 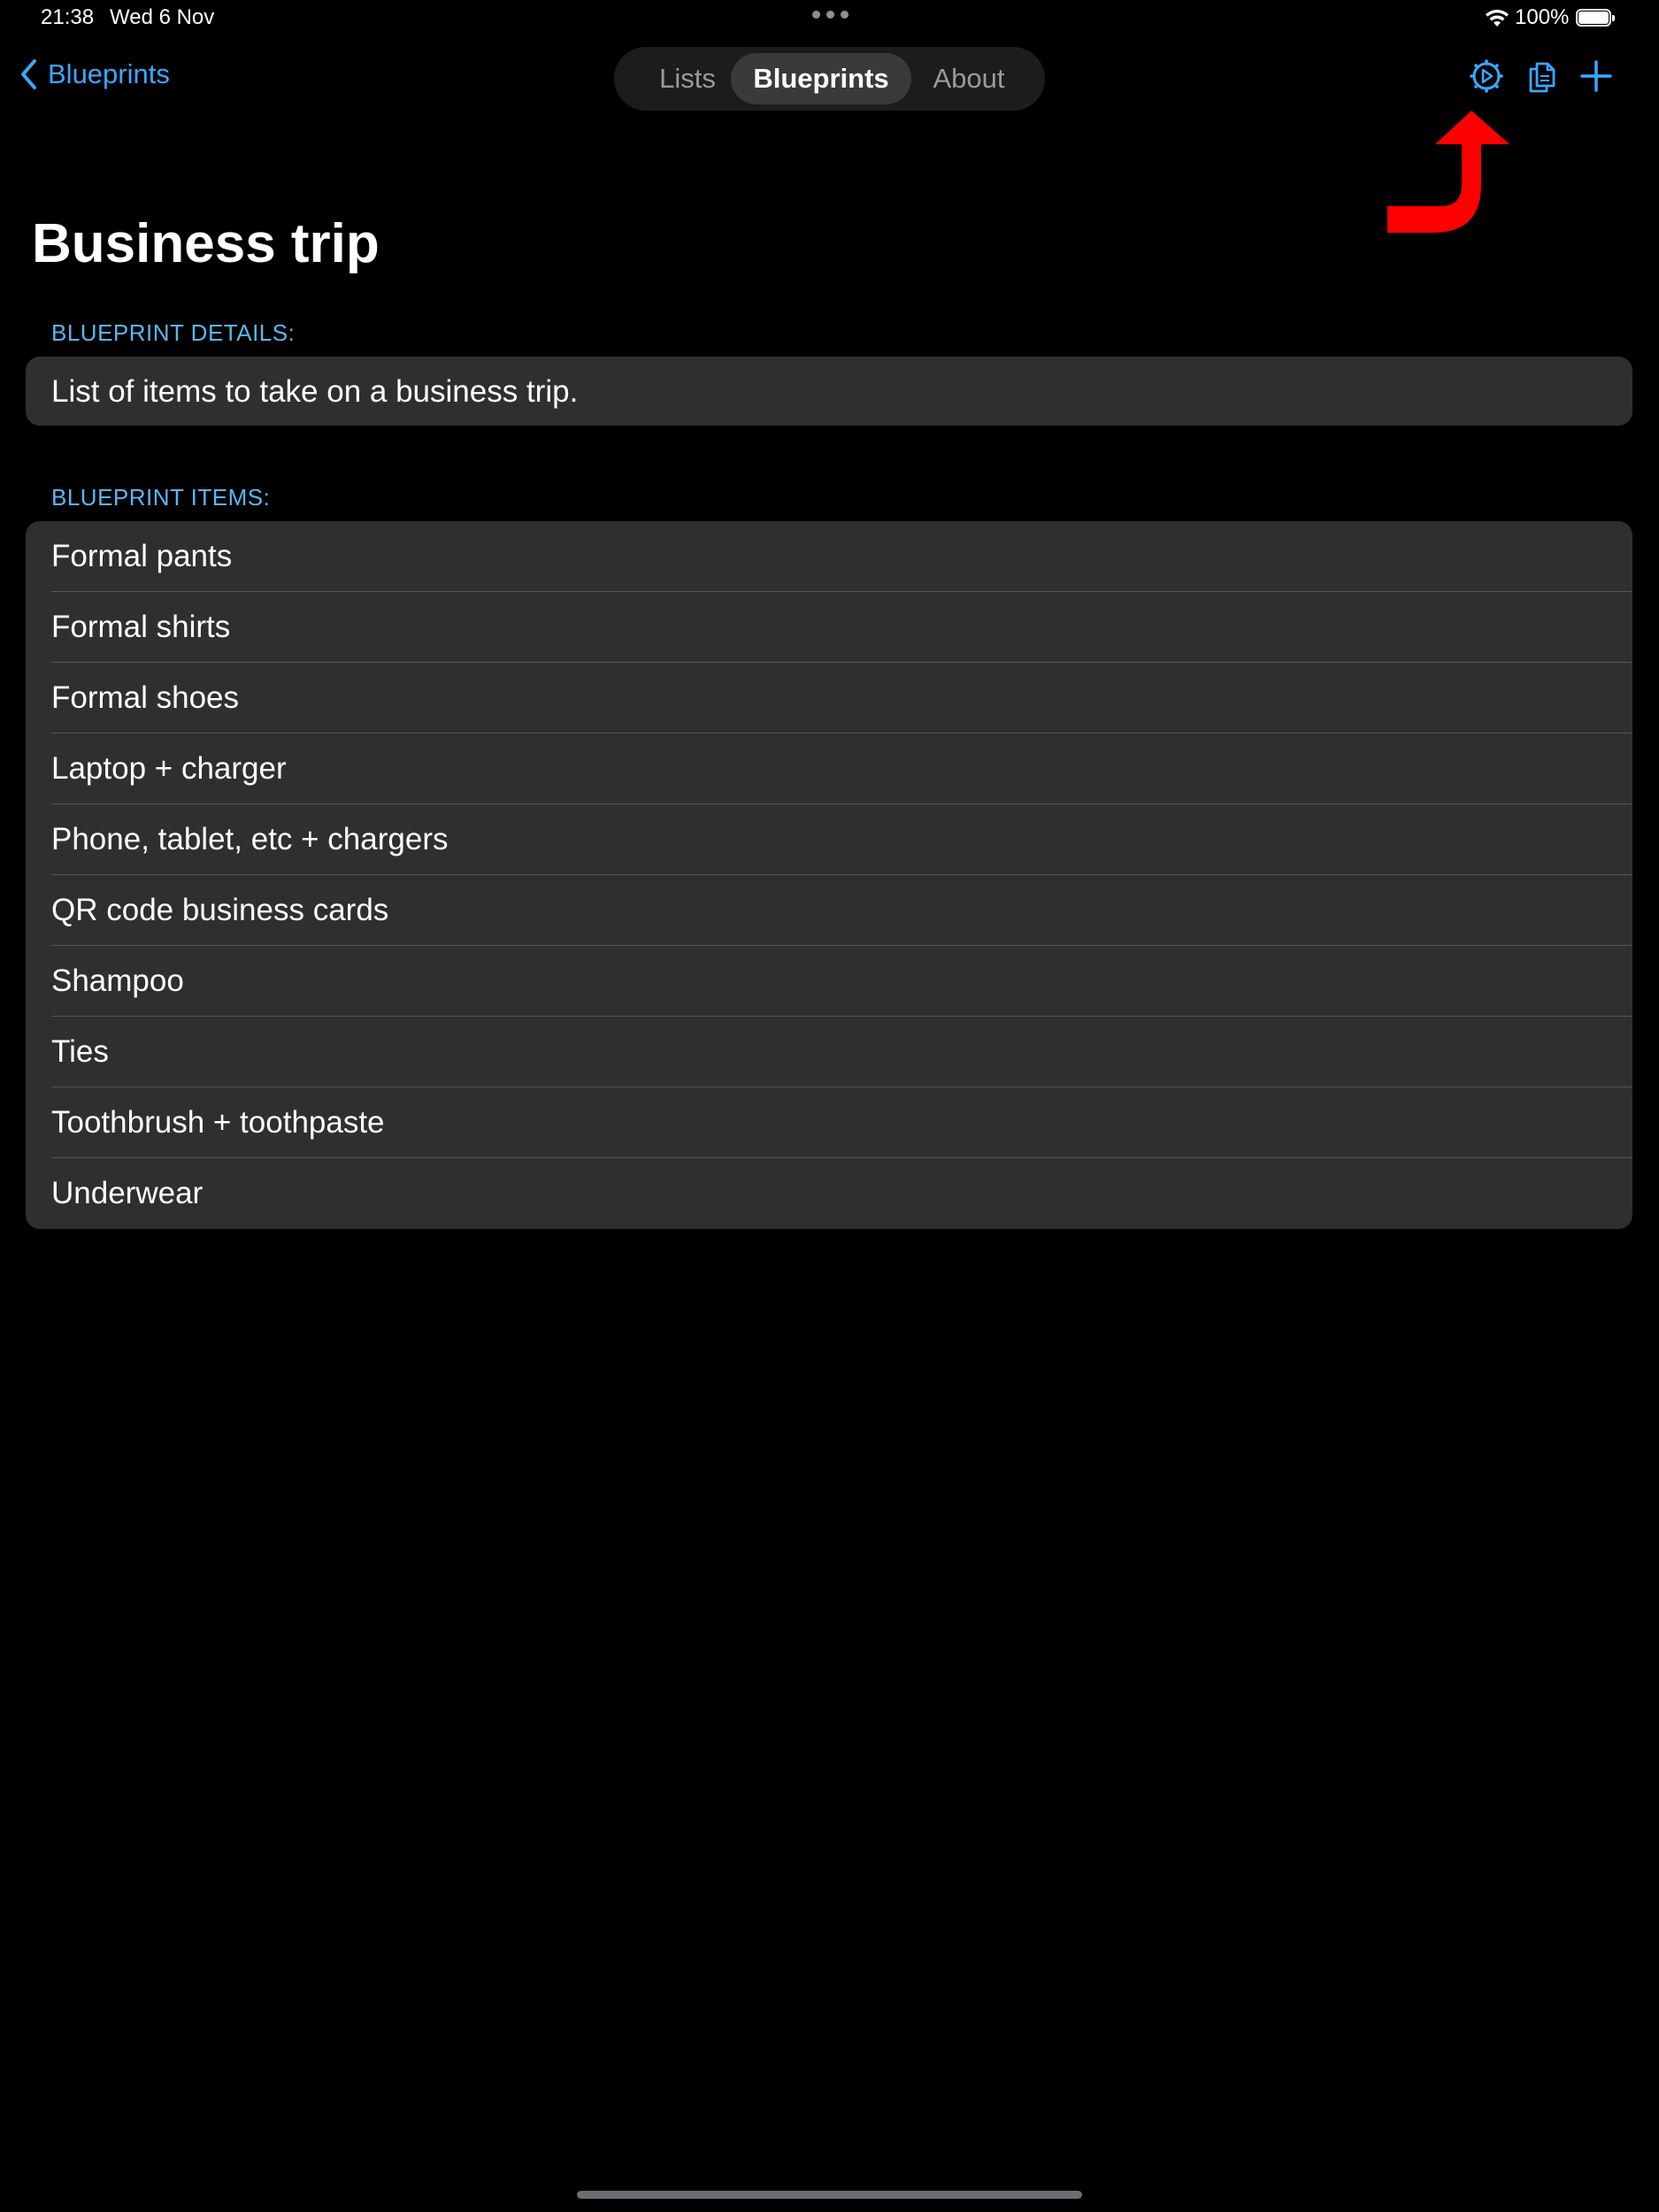 I want to click on list-item: Ties, so click(x=829, y=1052).